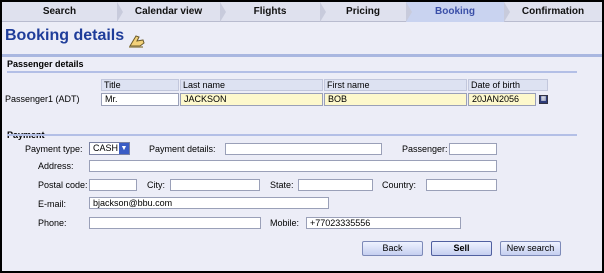 The image size is (604, 273). What do you see at coordinates (383, 223) in the screenshot?
I see `mobile-input: +77023335556` at bounding box center [383, 223].